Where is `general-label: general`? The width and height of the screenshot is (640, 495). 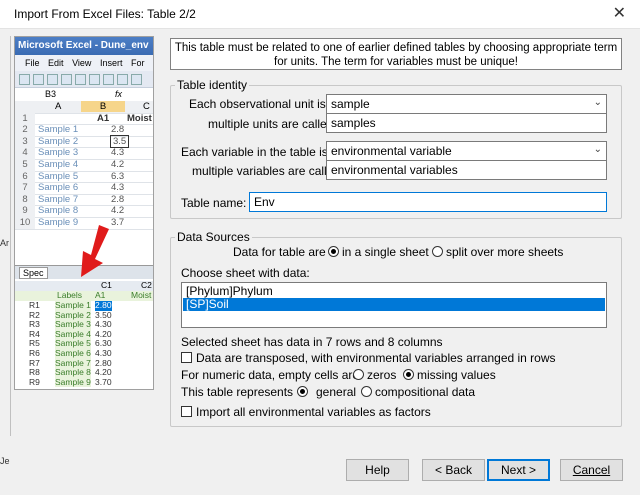 general-label: general is located at coordinates (336, 392).